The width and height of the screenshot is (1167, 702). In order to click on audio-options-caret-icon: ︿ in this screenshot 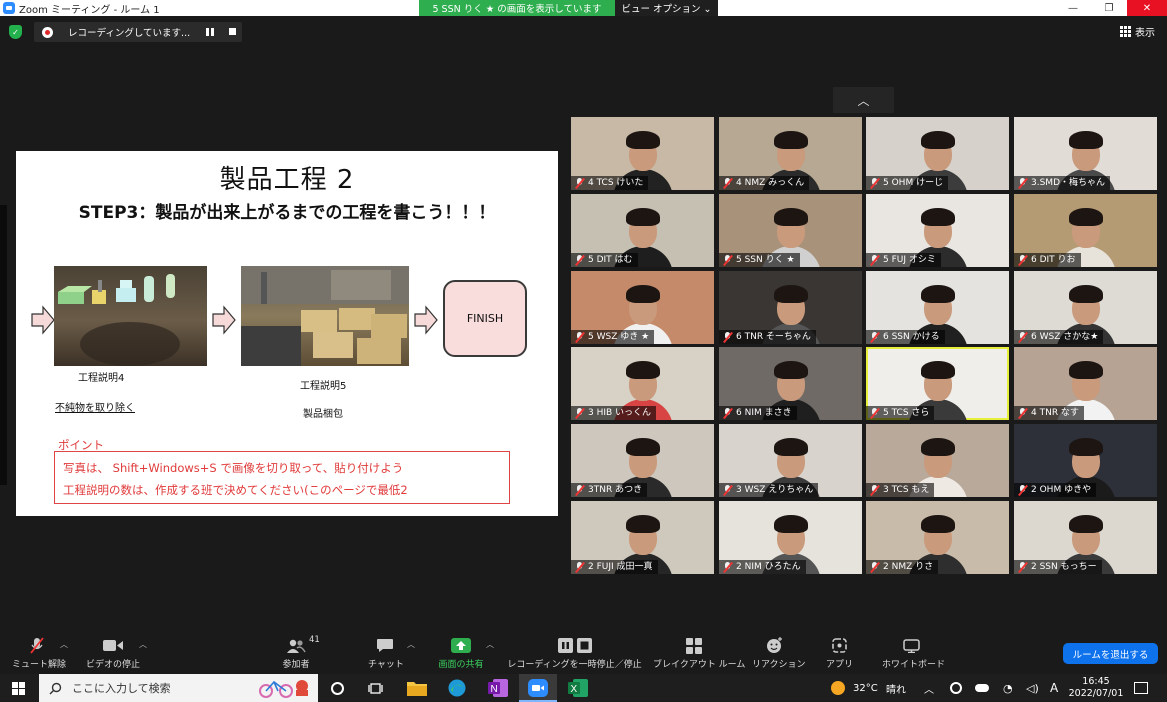, I will do `click(64, 644)`.